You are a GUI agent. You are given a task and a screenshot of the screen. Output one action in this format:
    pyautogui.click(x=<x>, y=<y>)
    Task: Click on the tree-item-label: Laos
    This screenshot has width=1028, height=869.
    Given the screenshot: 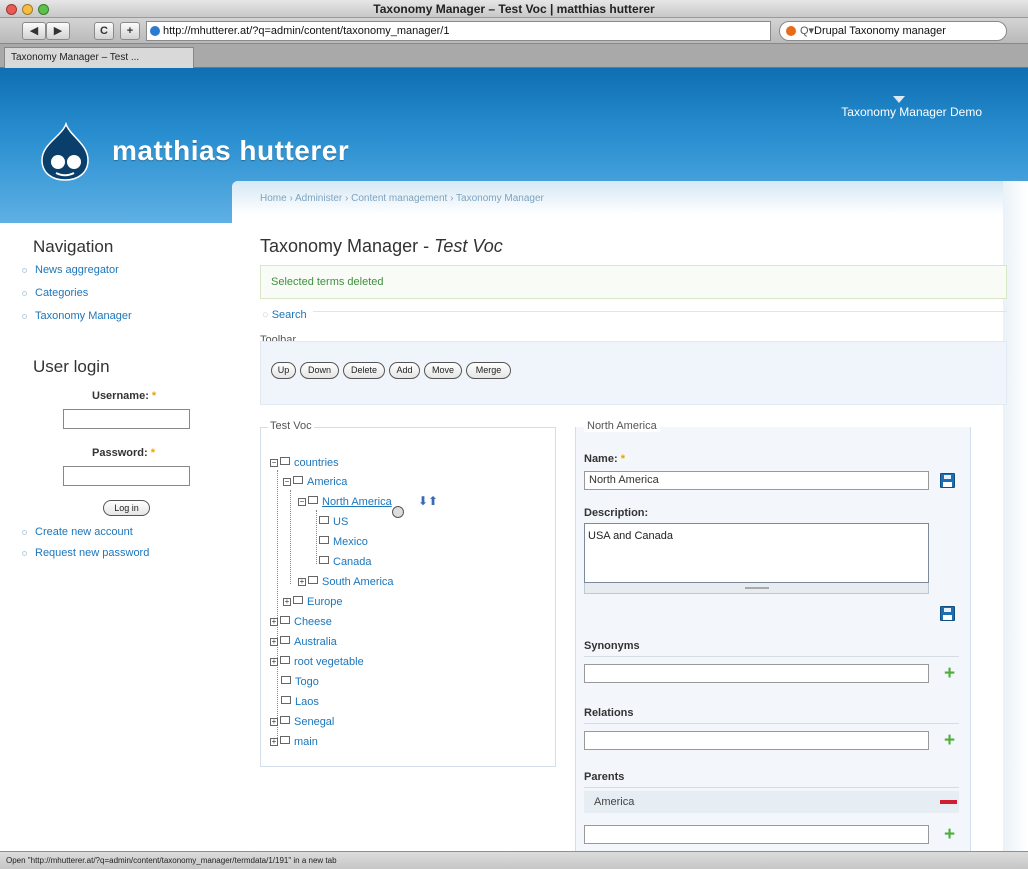 What is the action you would take?
    pyautogui.click(x=307, y=702)
    